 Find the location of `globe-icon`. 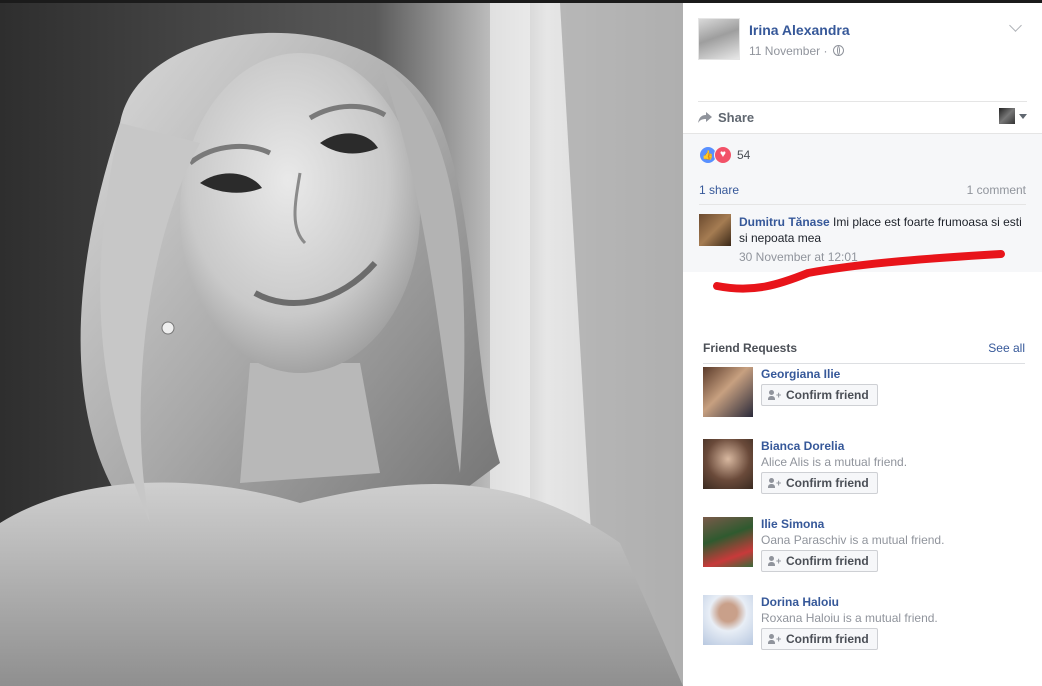

globe-icon is located at coordinates (838, 50).